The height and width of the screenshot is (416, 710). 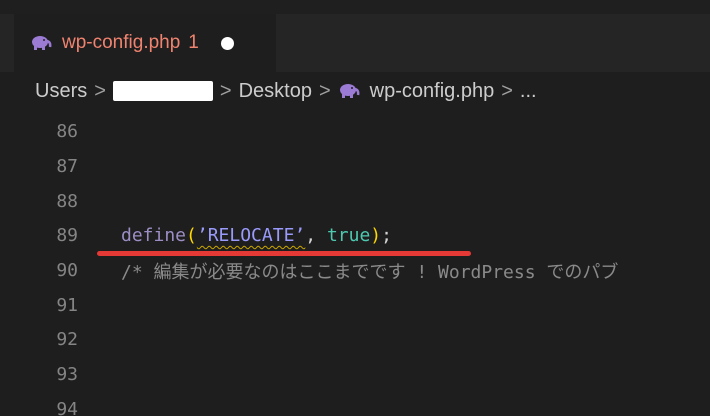 I want to click on line-number: 88, so click(x=67, y=201).